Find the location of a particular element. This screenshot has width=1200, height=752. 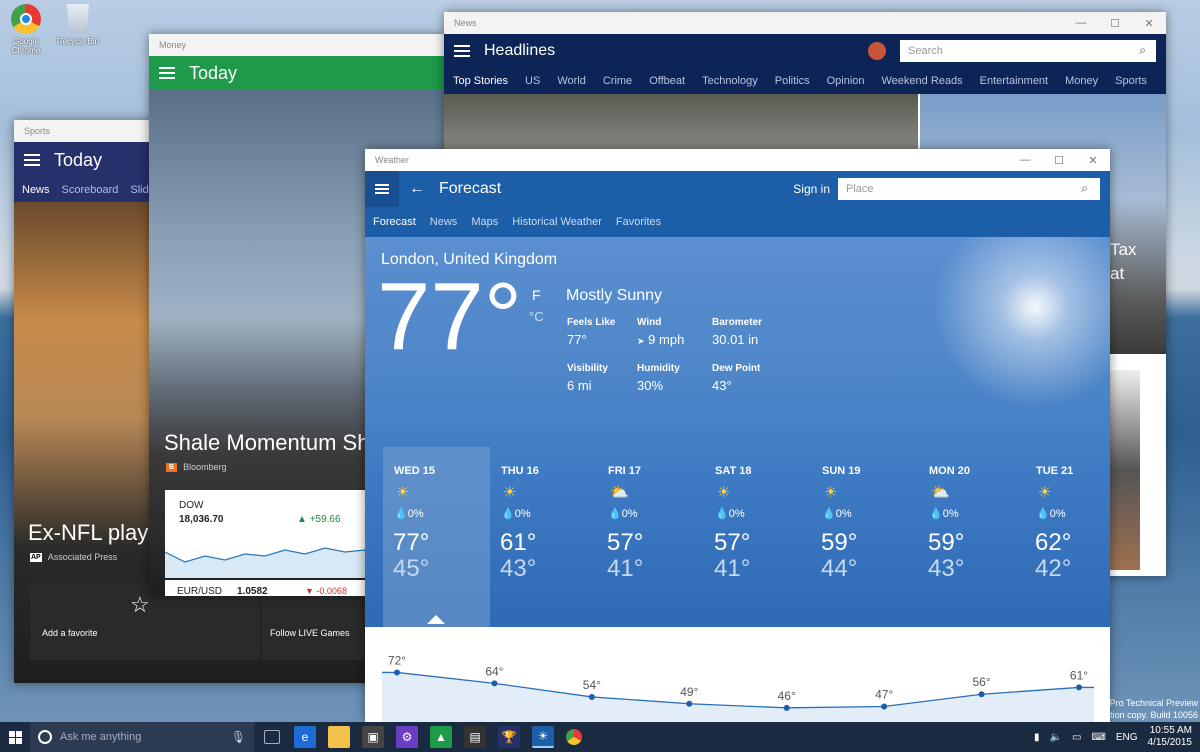

low-temp: 41° is located at coordinates (625, 568).